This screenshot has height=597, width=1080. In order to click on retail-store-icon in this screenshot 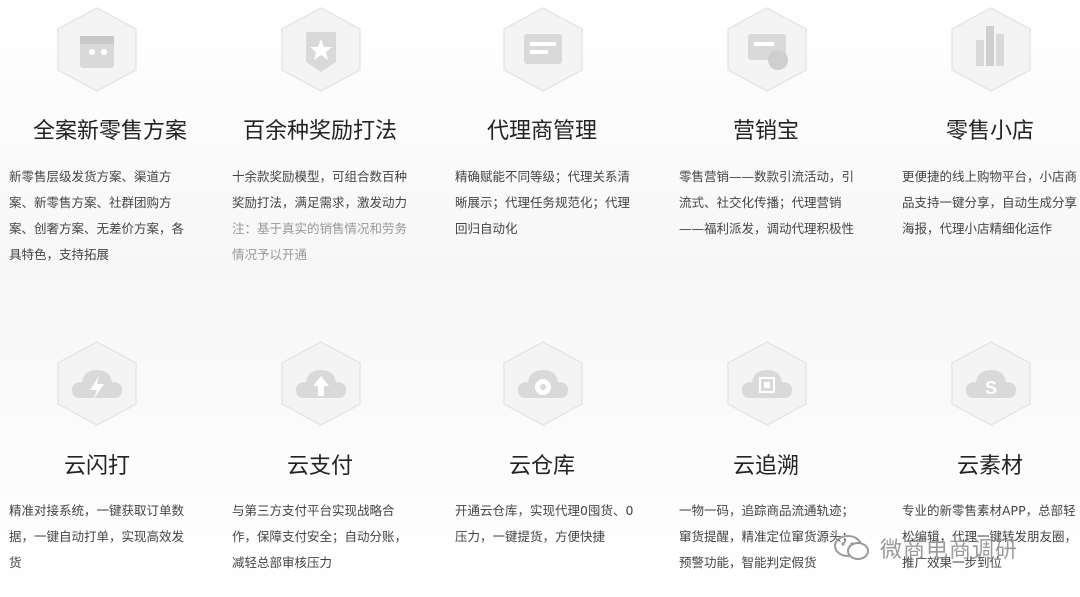, I will do `click(991, 49)`.